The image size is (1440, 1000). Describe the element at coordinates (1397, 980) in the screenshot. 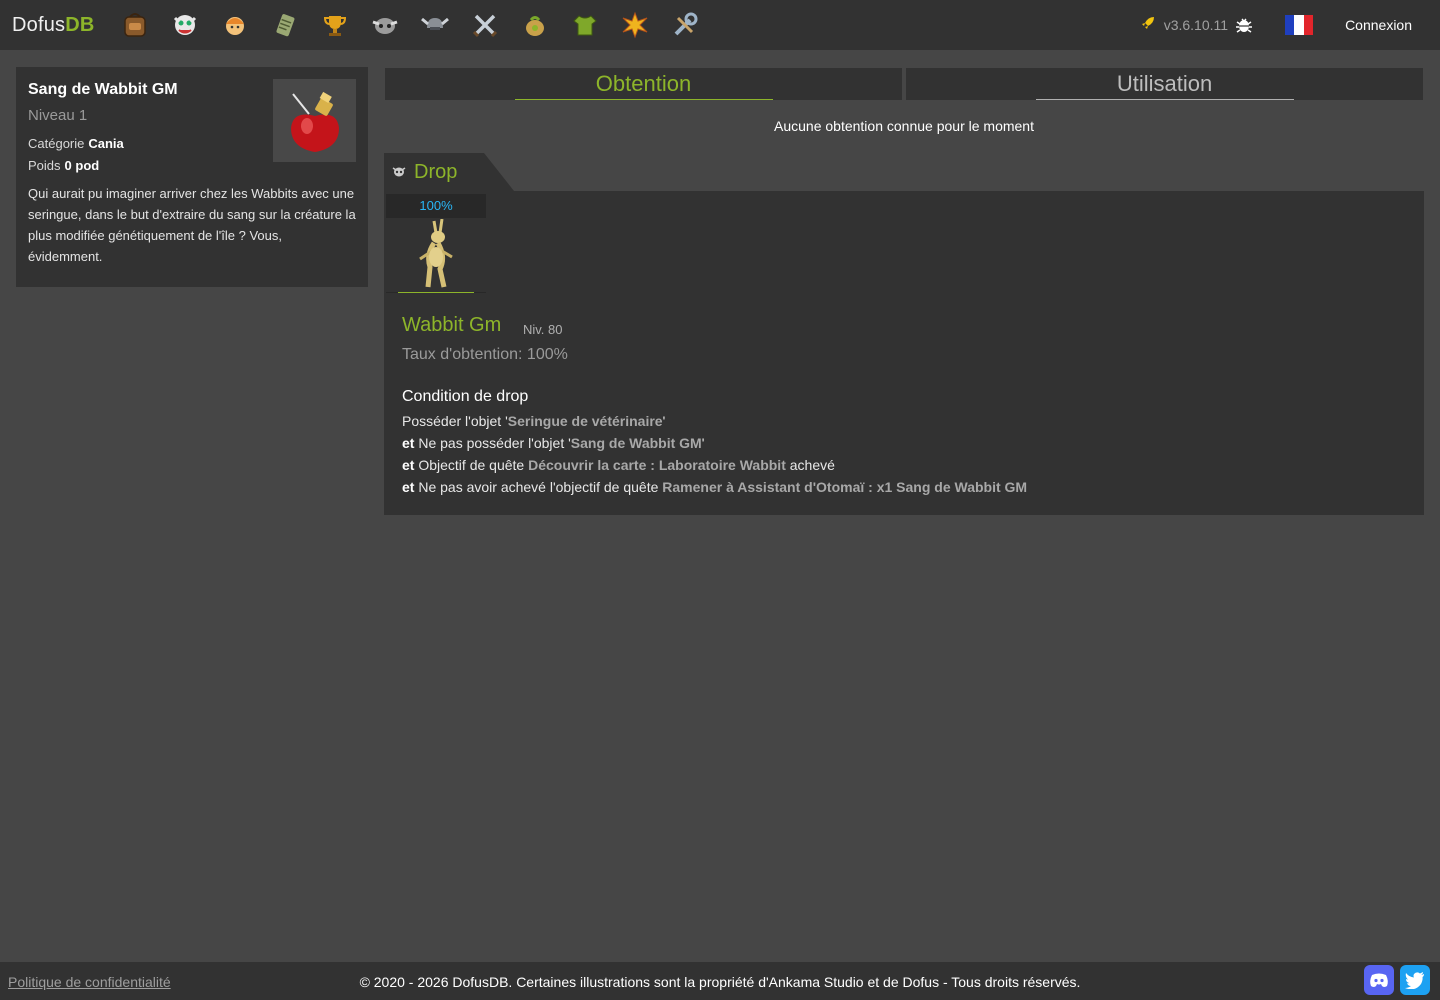

I see `social-links` at that location.